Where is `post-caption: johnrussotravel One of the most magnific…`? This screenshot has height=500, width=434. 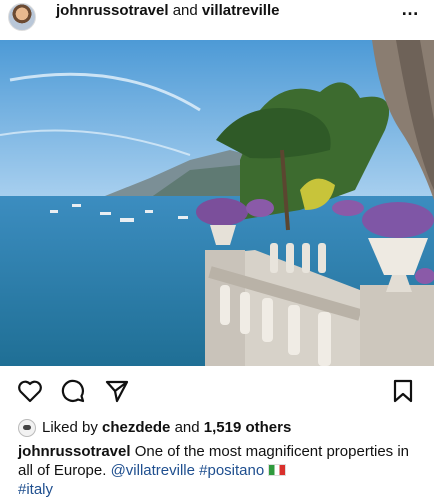
post-caption: johnrussotravel One of the most magnific… is located at coordinates (220, 470).